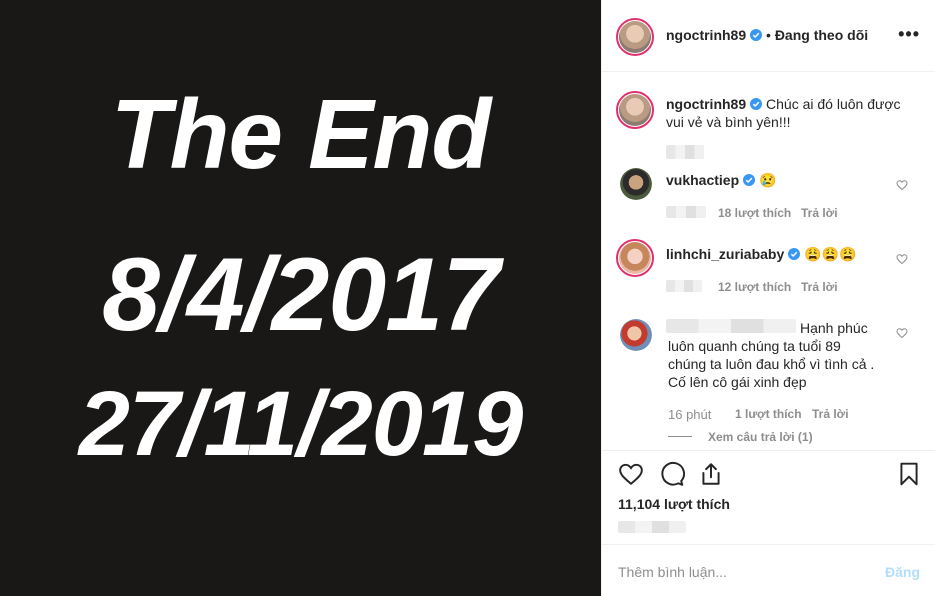  Describe the element at coordinates (706, 35) in the screenshot. I see `author-username: ngoctrinh89` at that location.